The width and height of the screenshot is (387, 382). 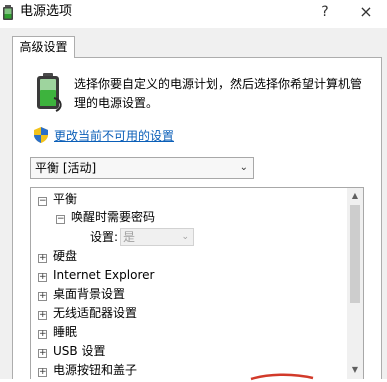 What do you see at coordinates (8, 12) in the screenshot?
I see `power-options-icon` at bounding box center [8, 12].